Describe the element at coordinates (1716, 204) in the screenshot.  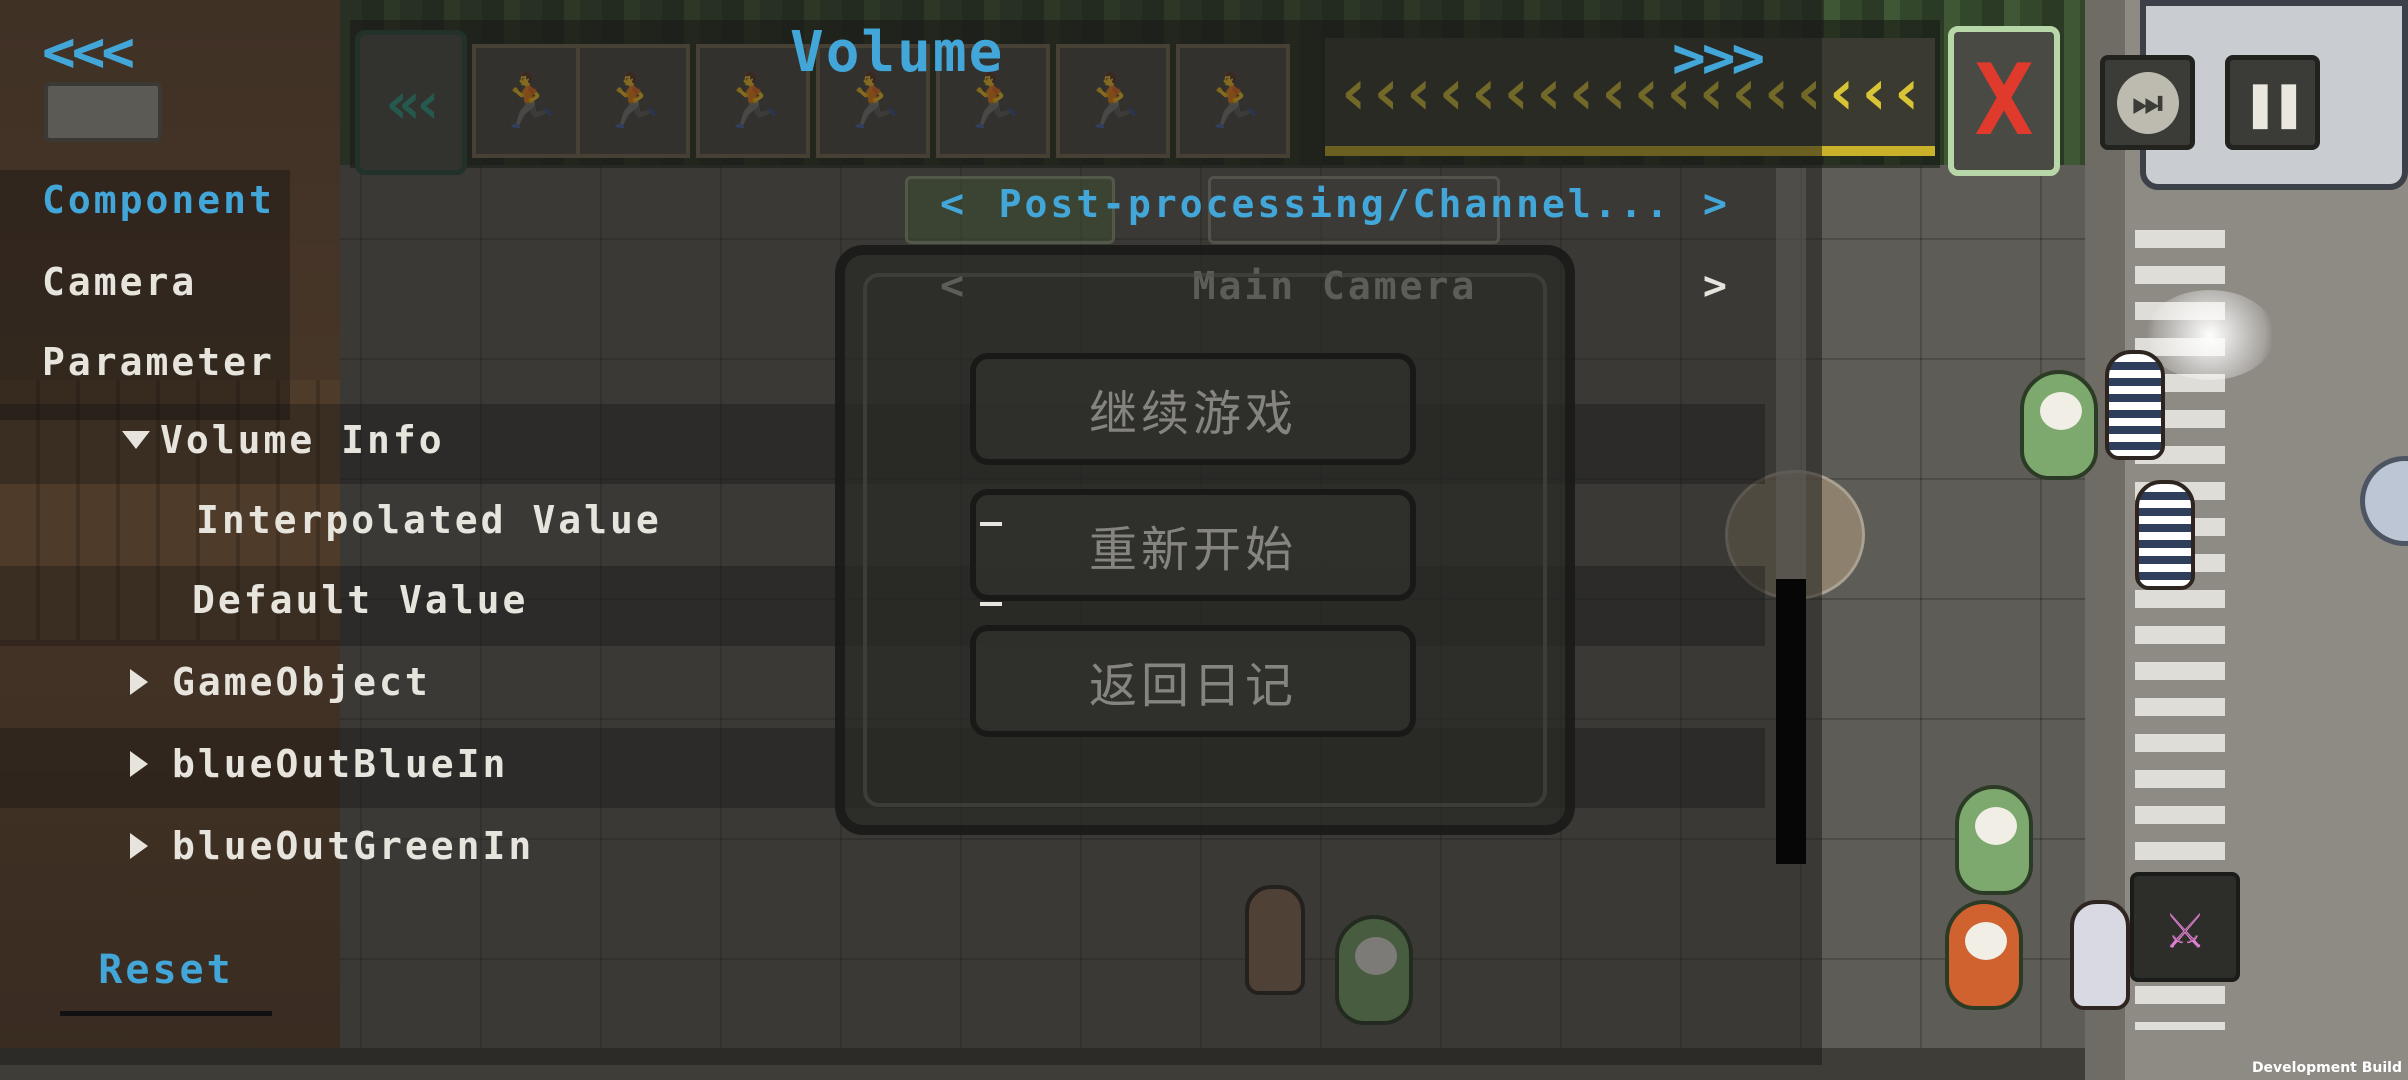
I see `component-next-button: >` at that location.